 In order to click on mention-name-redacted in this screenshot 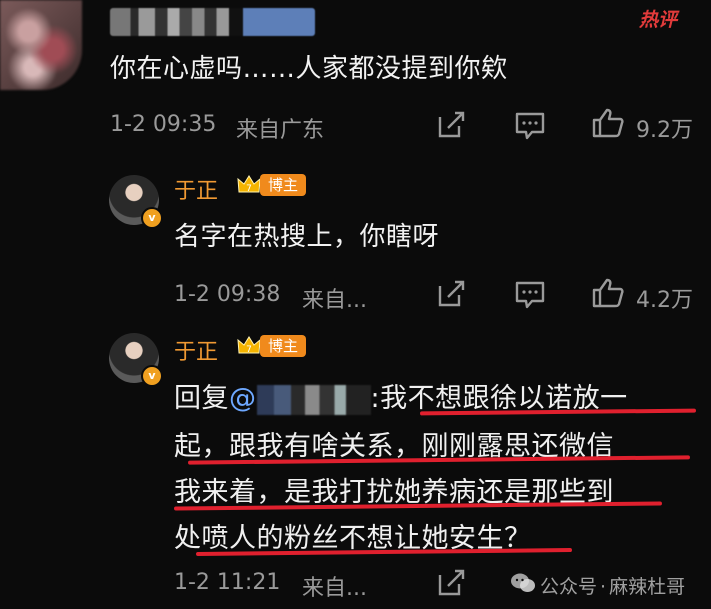, I will do `click(313, 399)`.